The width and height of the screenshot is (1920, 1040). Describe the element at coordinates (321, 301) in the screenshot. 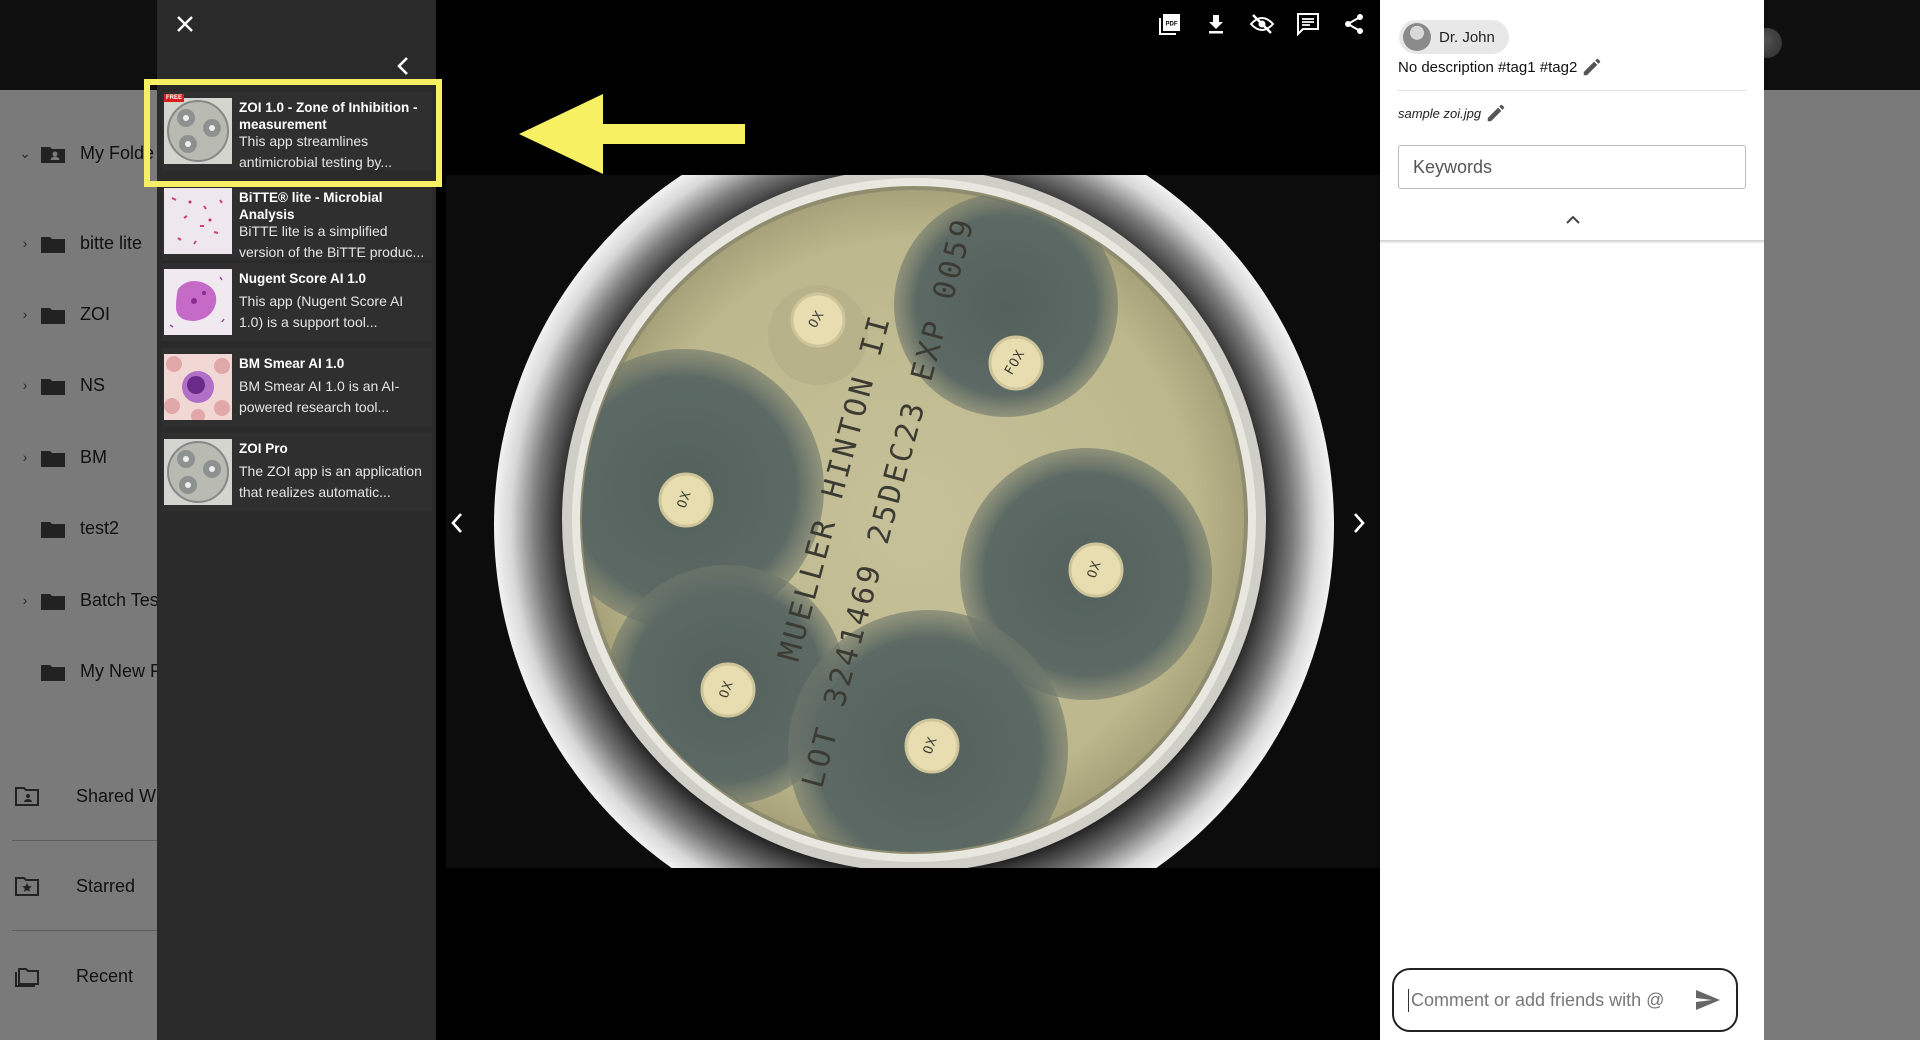

I see `app-description-line: This app (Nugent Score AI` at that location.